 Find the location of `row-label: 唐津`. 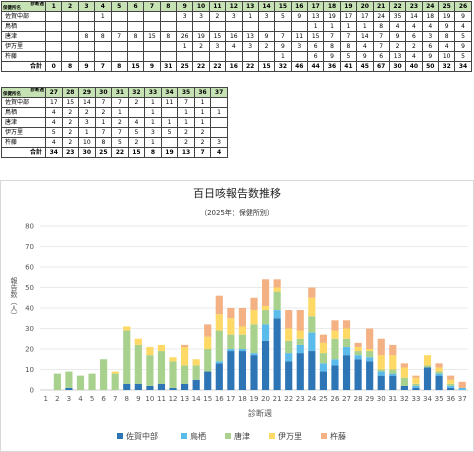

row-label: 唐津 is located at coordinates (23, 122).